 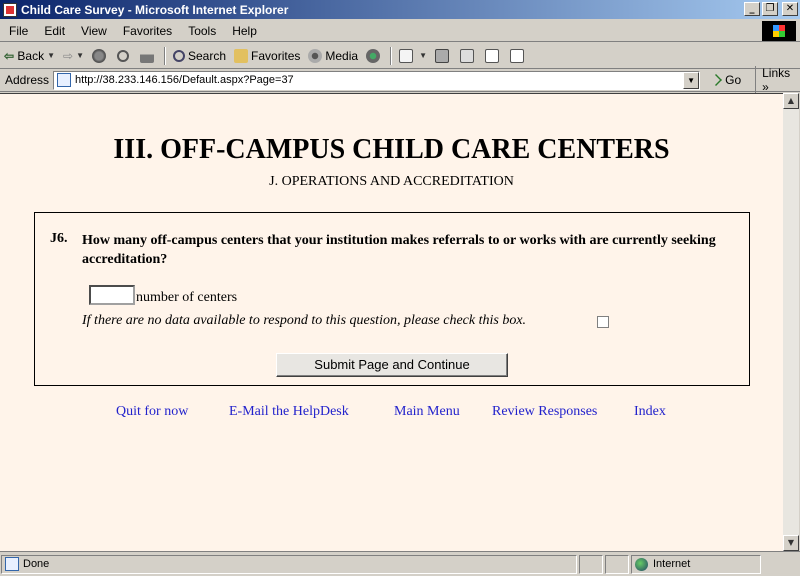 I want to click on links-button: Links », so click(x=777, y=80).